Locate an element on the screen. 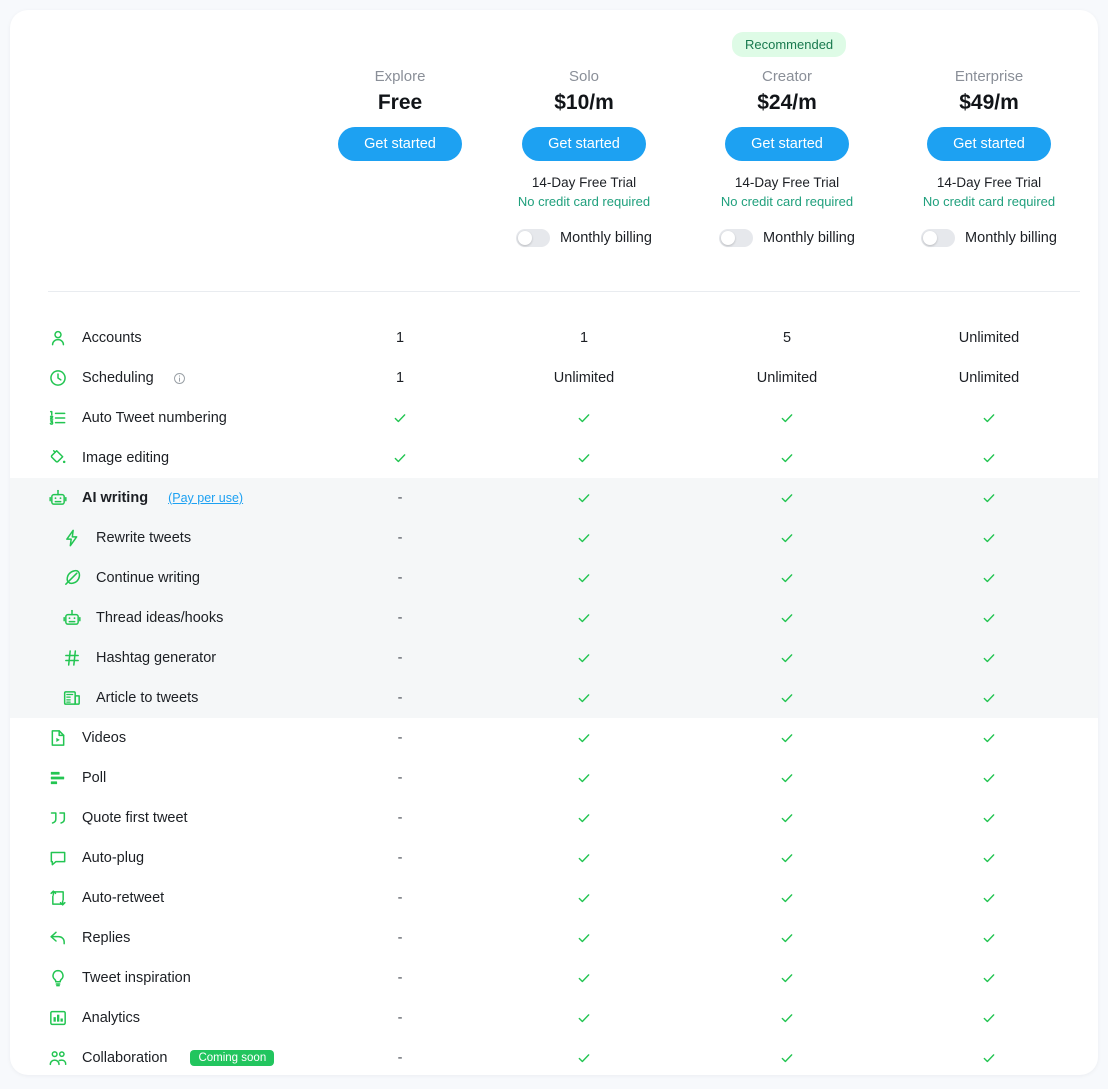 The width and height of the screenshot is (1108, 1089). feature-label: Tweet inspiration is located at coordinates (136, 978).